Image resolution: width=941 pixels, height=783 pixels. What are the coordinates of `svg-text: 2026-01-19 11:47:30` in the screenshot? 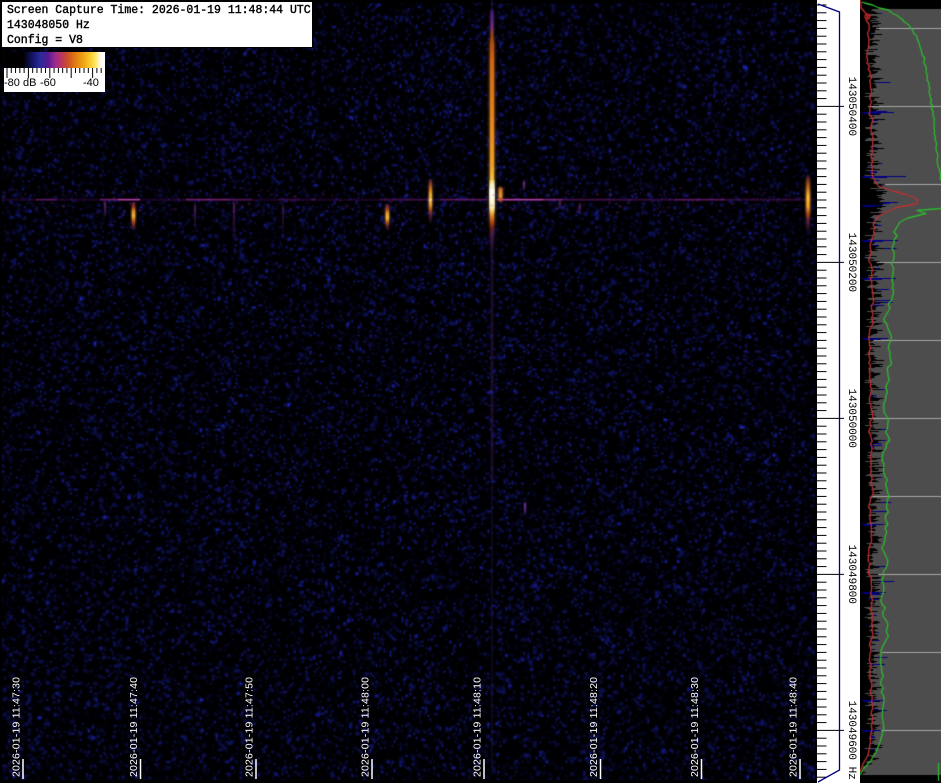 It's located at (16, 727).